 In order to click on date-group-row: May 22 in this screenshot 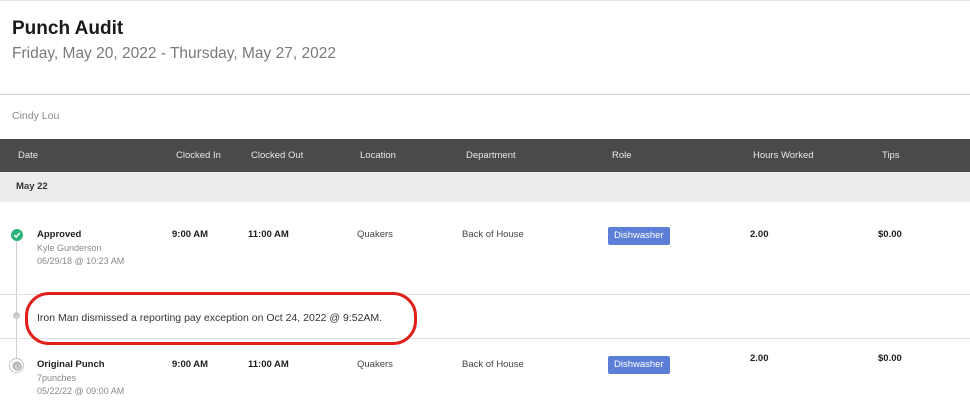, I will do `click(485, 187)`.